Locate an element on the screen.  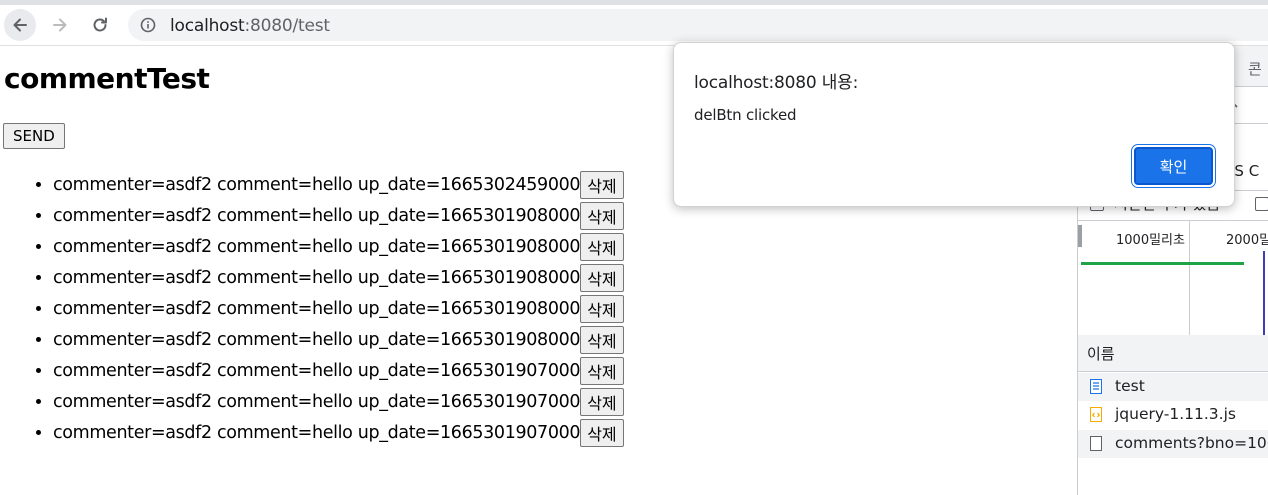
url-host: localhost is located at coordinates (207, 26).